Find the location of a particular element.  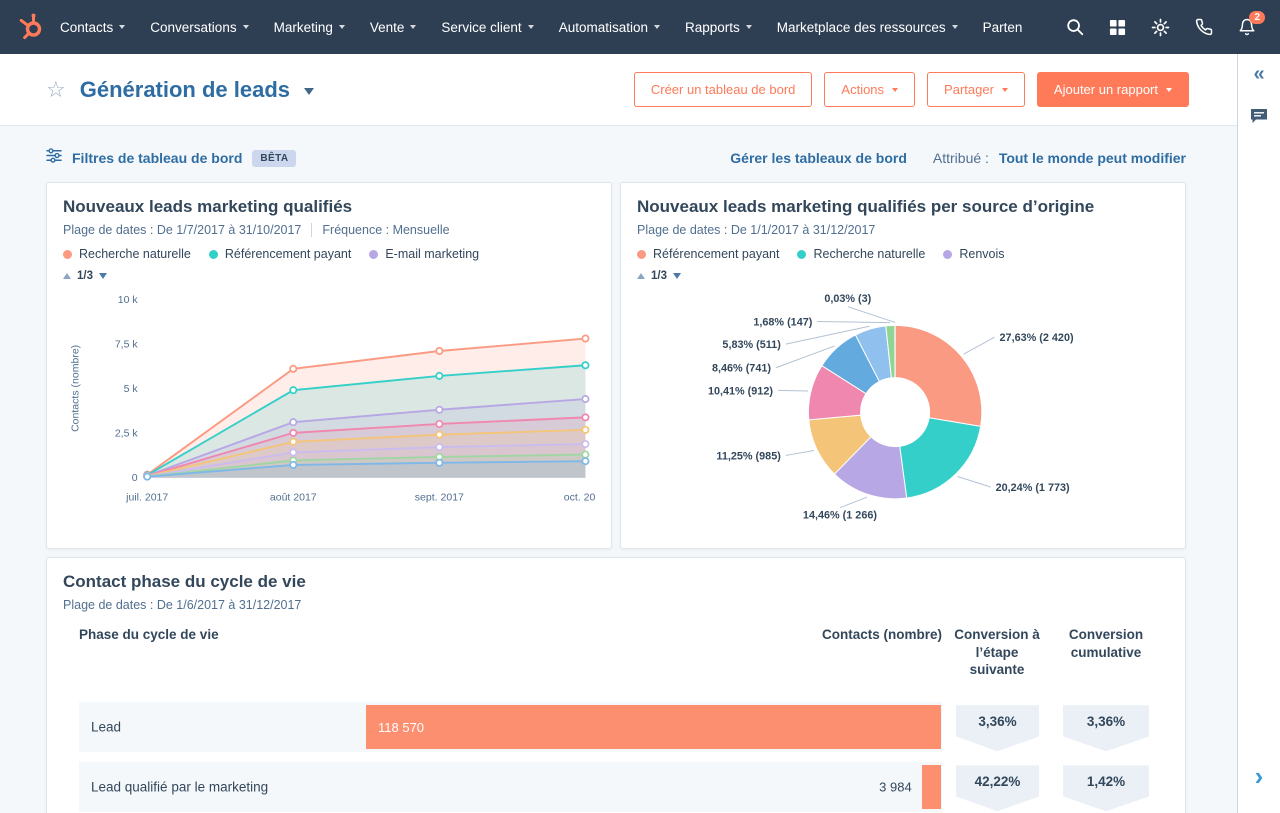

svg-text: 8,46% (741) is located at coordinates (741, 369).